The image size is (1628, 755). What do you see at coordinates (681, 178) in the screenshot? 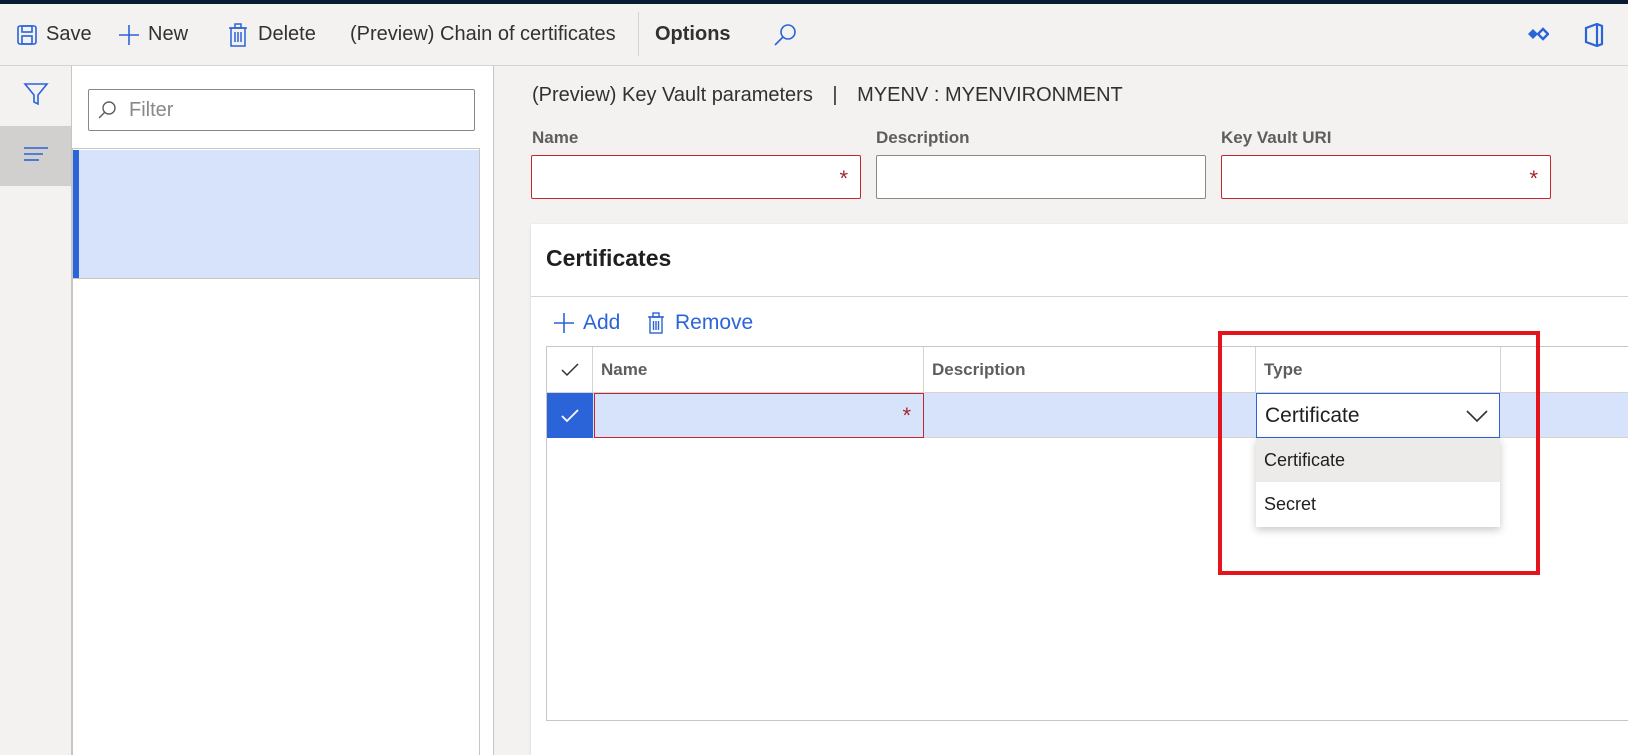
I see `name-input` at bounding box center [681, 178].